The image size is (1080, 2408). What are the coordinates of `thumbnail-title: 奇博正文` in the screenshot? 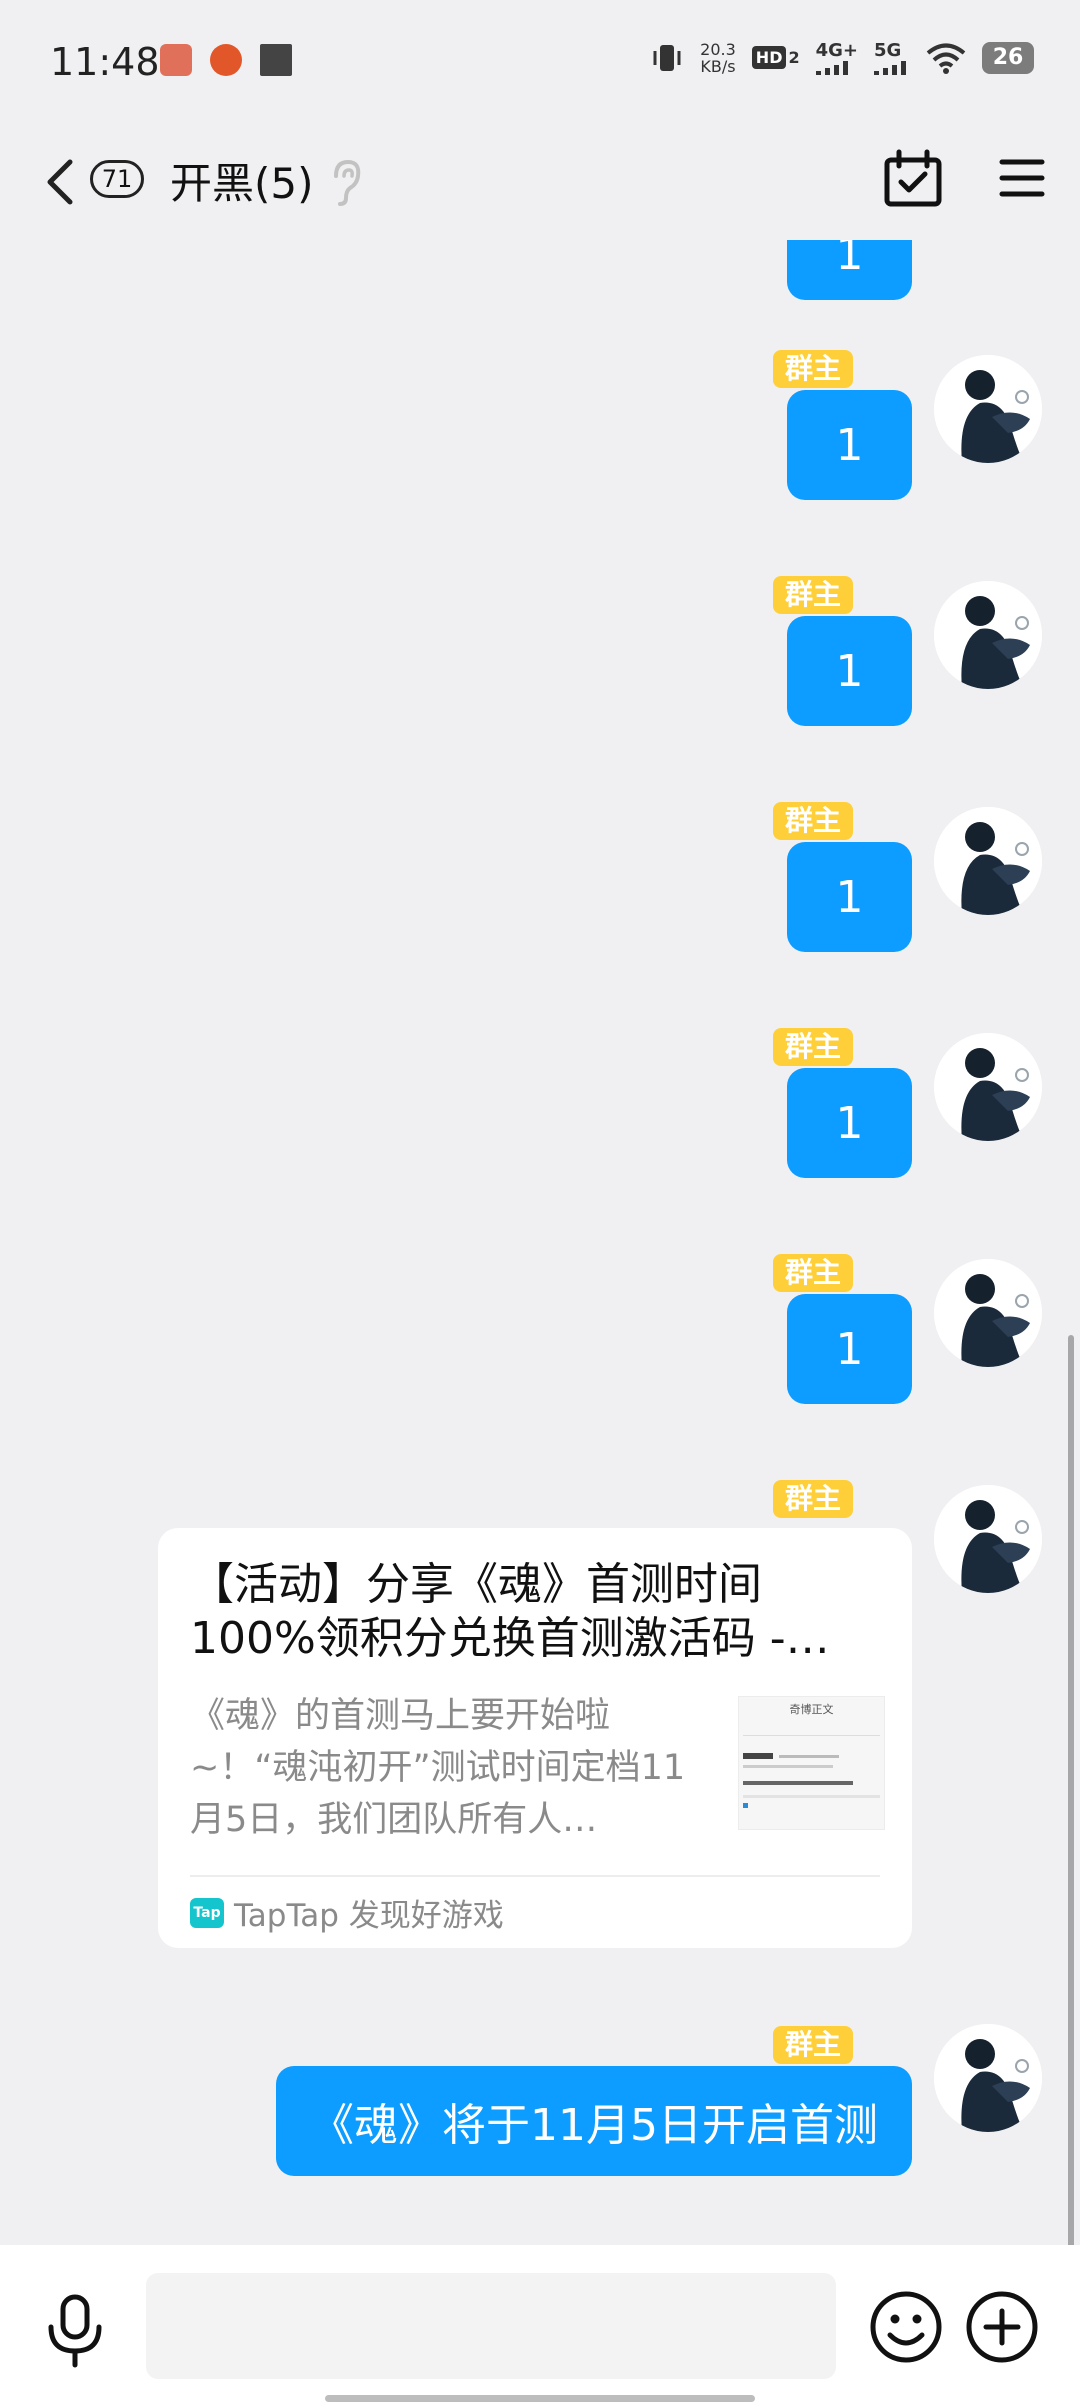 It's located at (811, 1709).